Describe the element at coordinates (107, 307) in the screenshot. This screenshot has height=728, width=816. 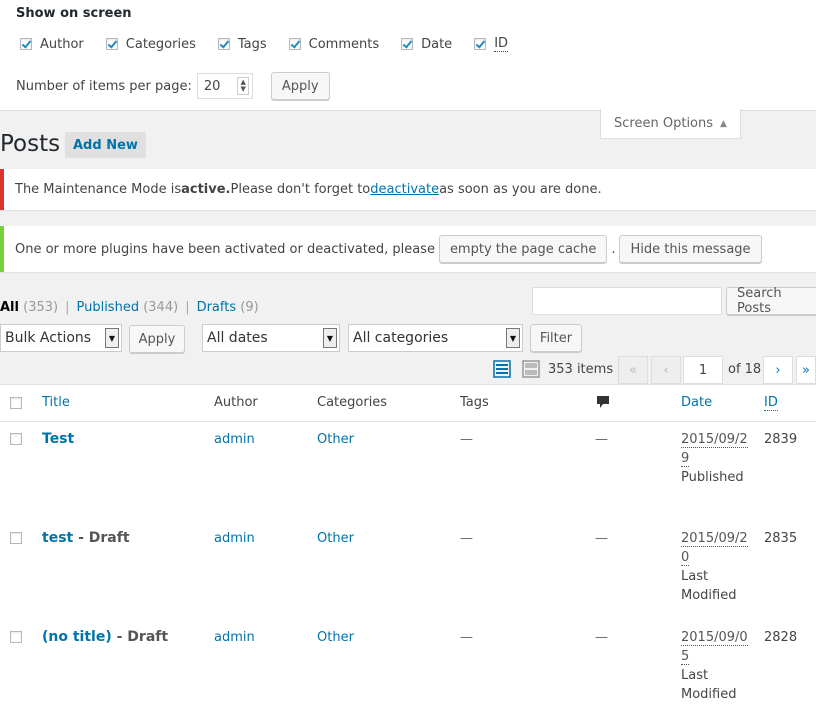
I see `filter-published-link: Published` at that location.